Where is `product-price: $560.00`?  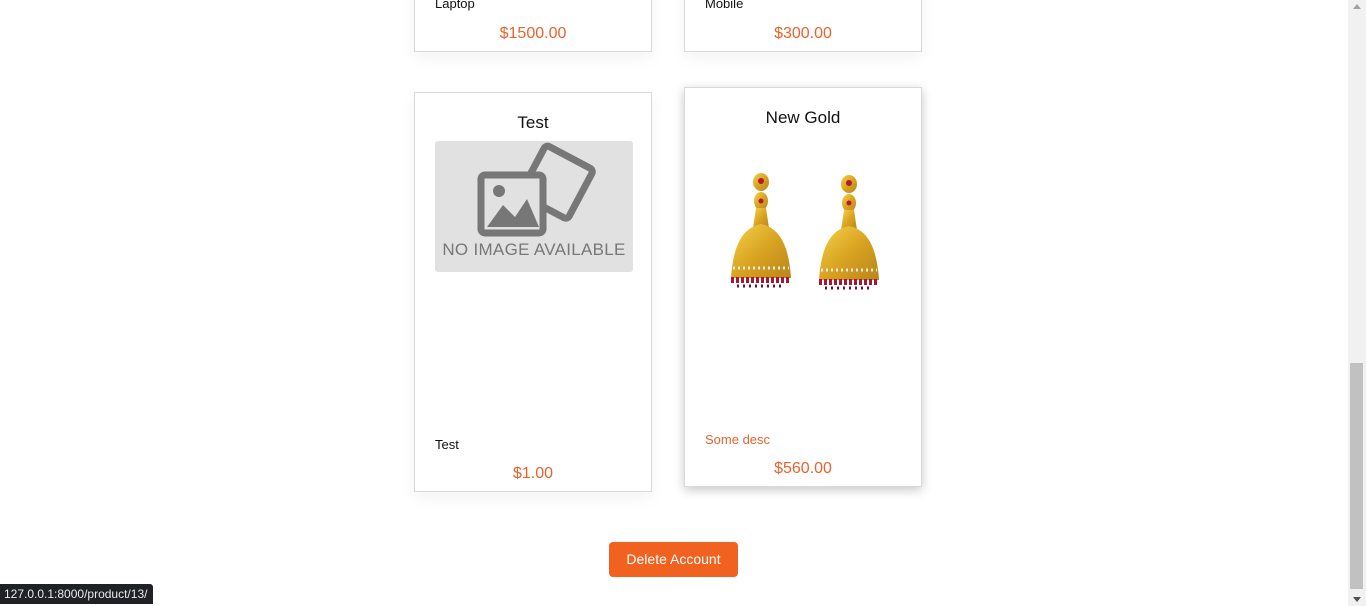 product-price: $560.00 is located at coordinates (803, 468).